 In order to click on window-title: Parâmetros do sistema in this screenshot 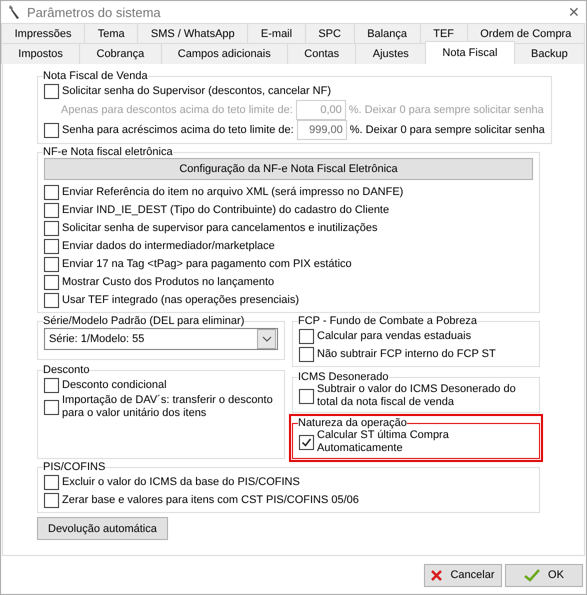, I will do `click(94, 12)`.